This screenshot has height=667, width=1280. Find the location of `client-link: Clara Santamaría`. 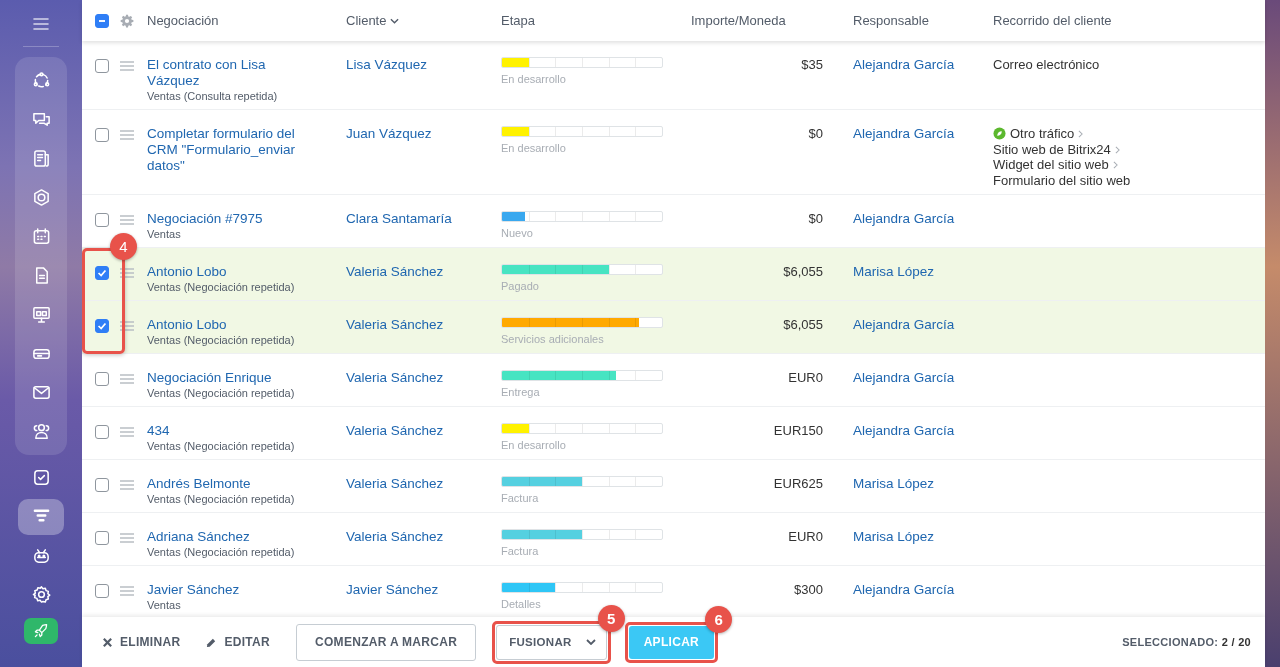

client-link: Clara Santamaría is located at coordinates (423, 219).